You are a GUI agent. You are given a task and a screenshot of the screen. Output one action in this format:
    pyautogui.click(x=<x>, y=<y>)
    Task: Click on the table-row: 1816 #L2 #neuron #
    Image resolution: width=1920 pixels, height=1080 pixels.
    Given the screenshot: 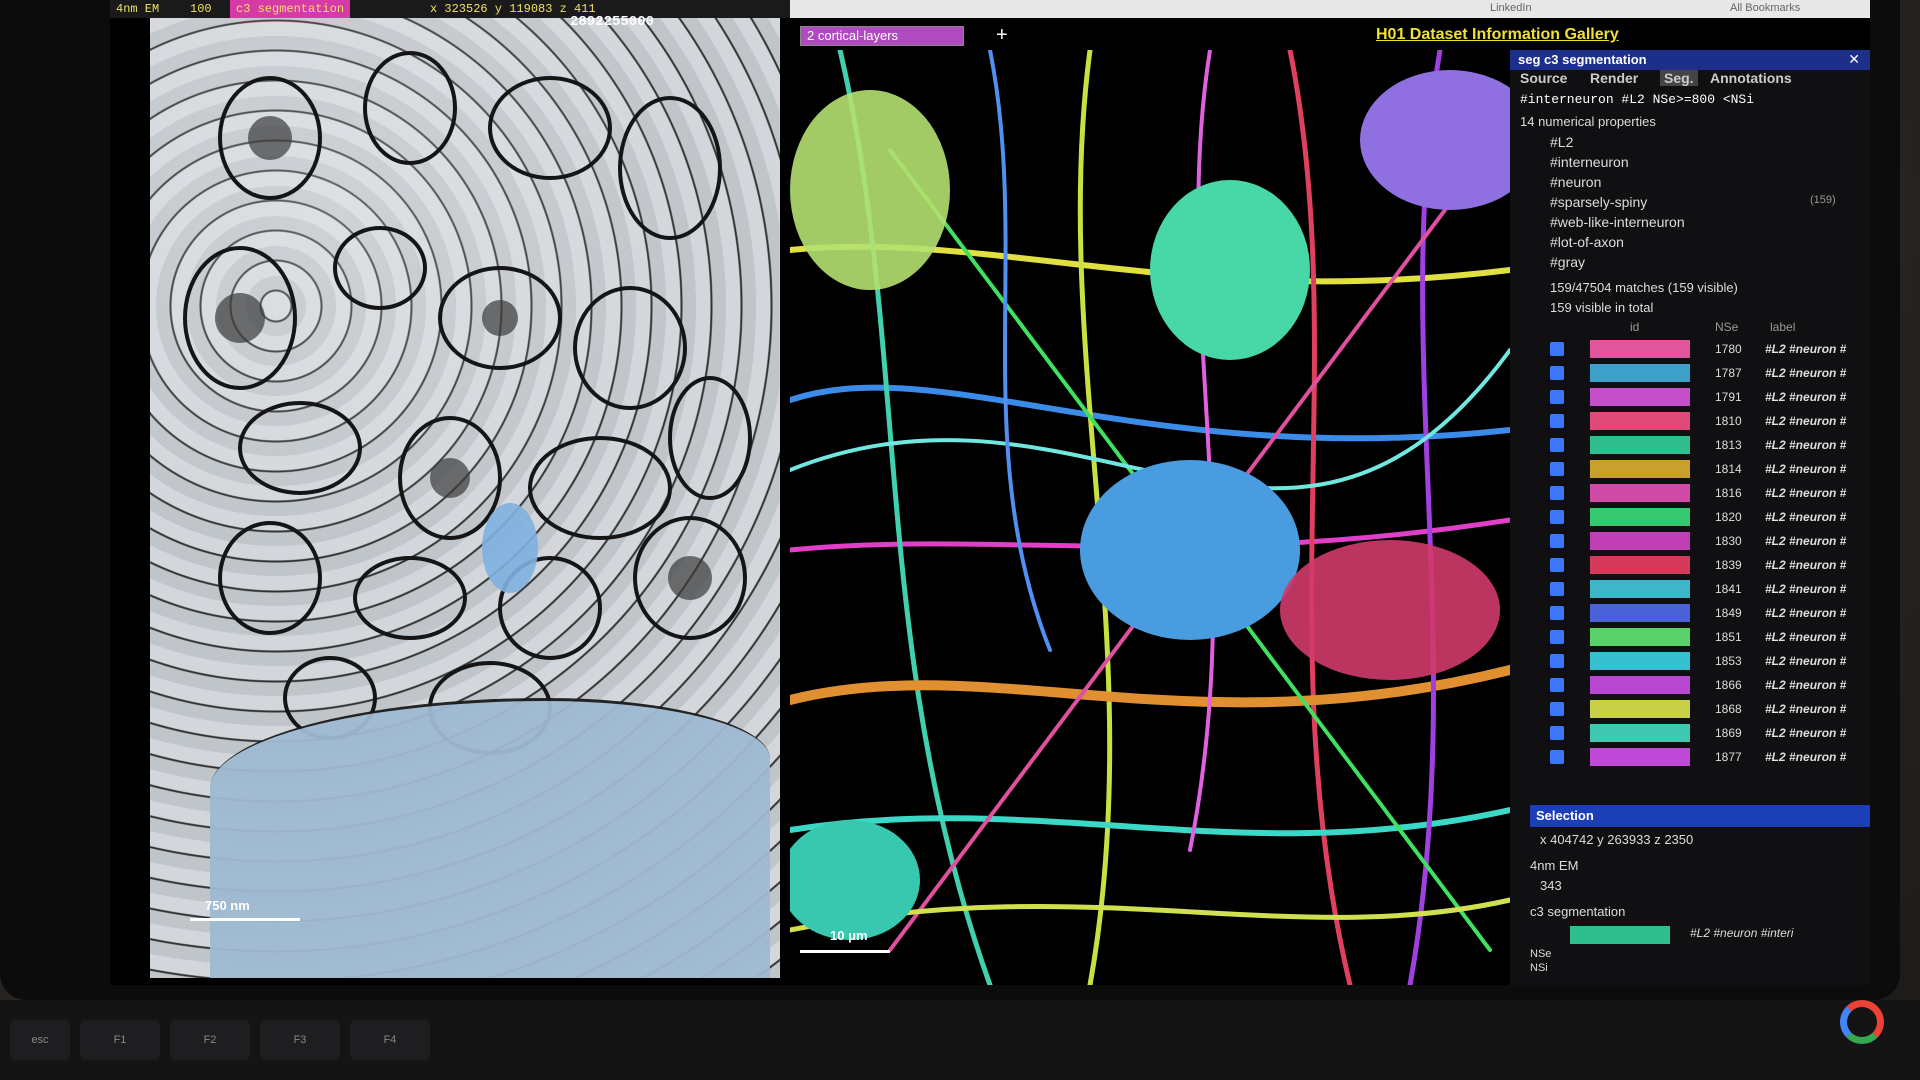 What is the action you would take?
    pyautogui.click(x=1690, y=494)
    